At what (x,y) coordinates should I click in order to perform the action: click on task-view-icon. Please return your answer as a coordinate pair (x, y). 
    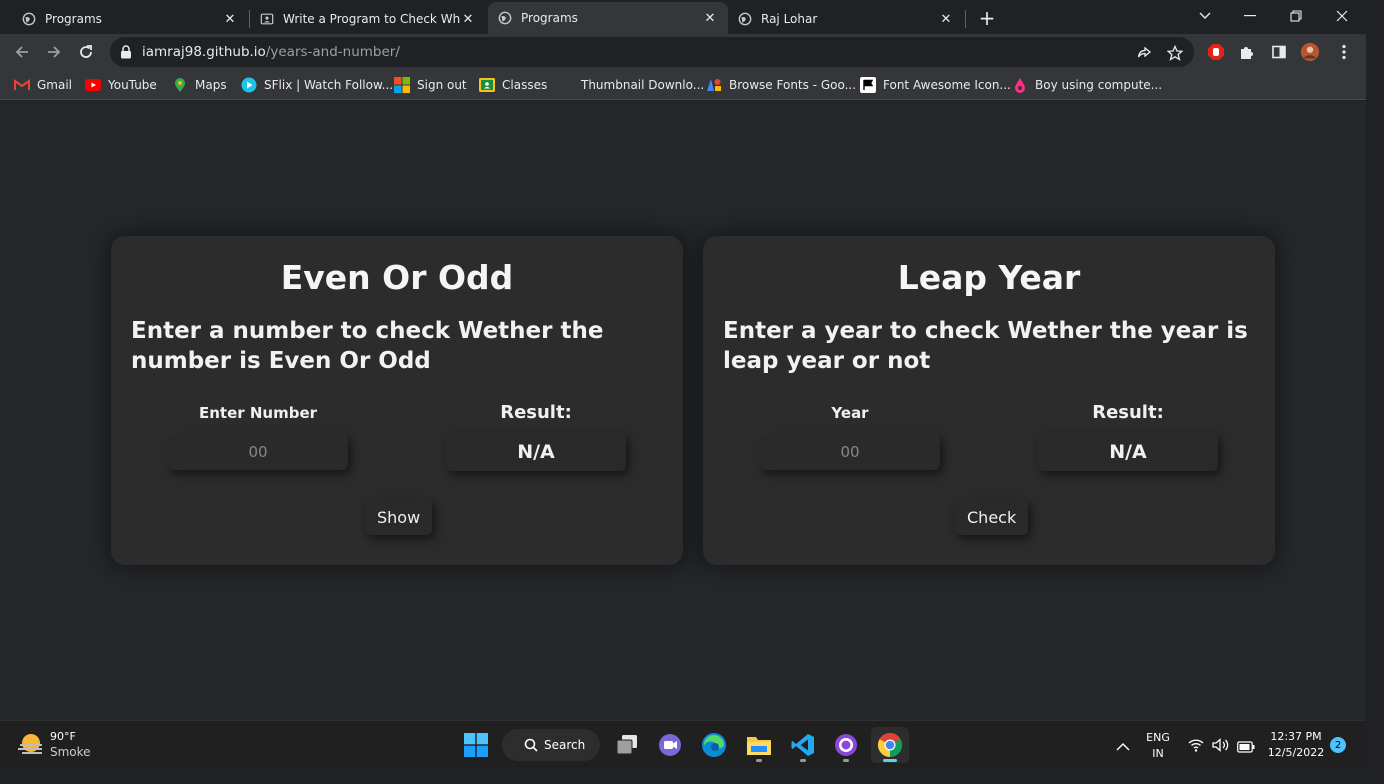
    Looking at the image, I should click on (627, 745).